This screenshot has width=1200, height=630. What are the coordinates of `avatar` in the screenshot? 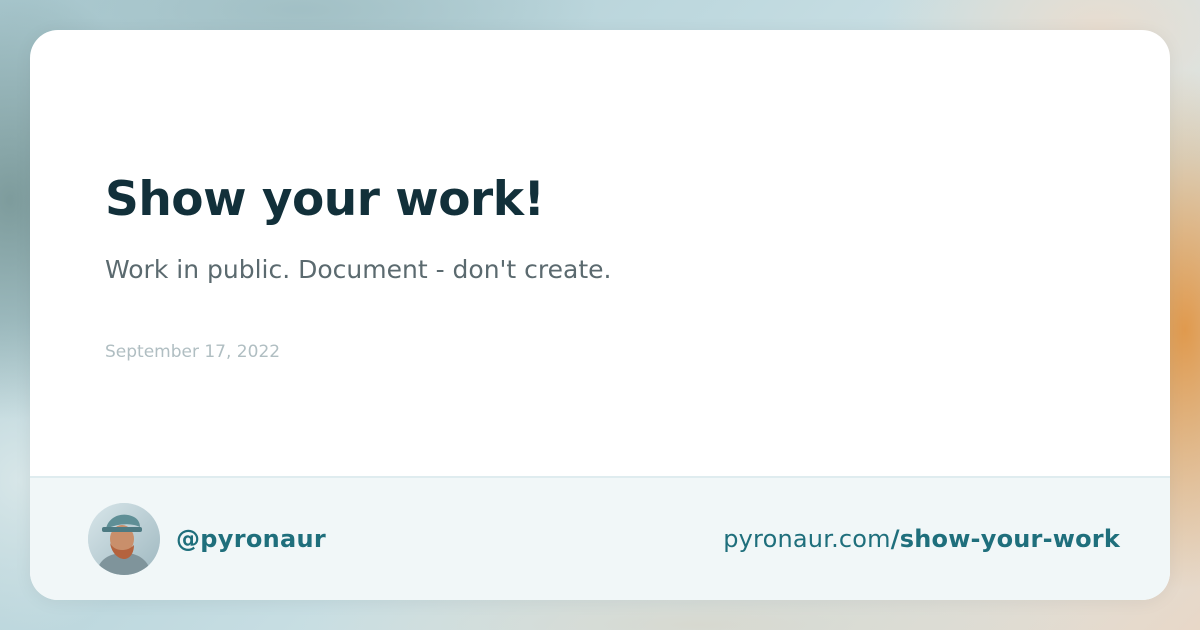 It's located at (124, 539).